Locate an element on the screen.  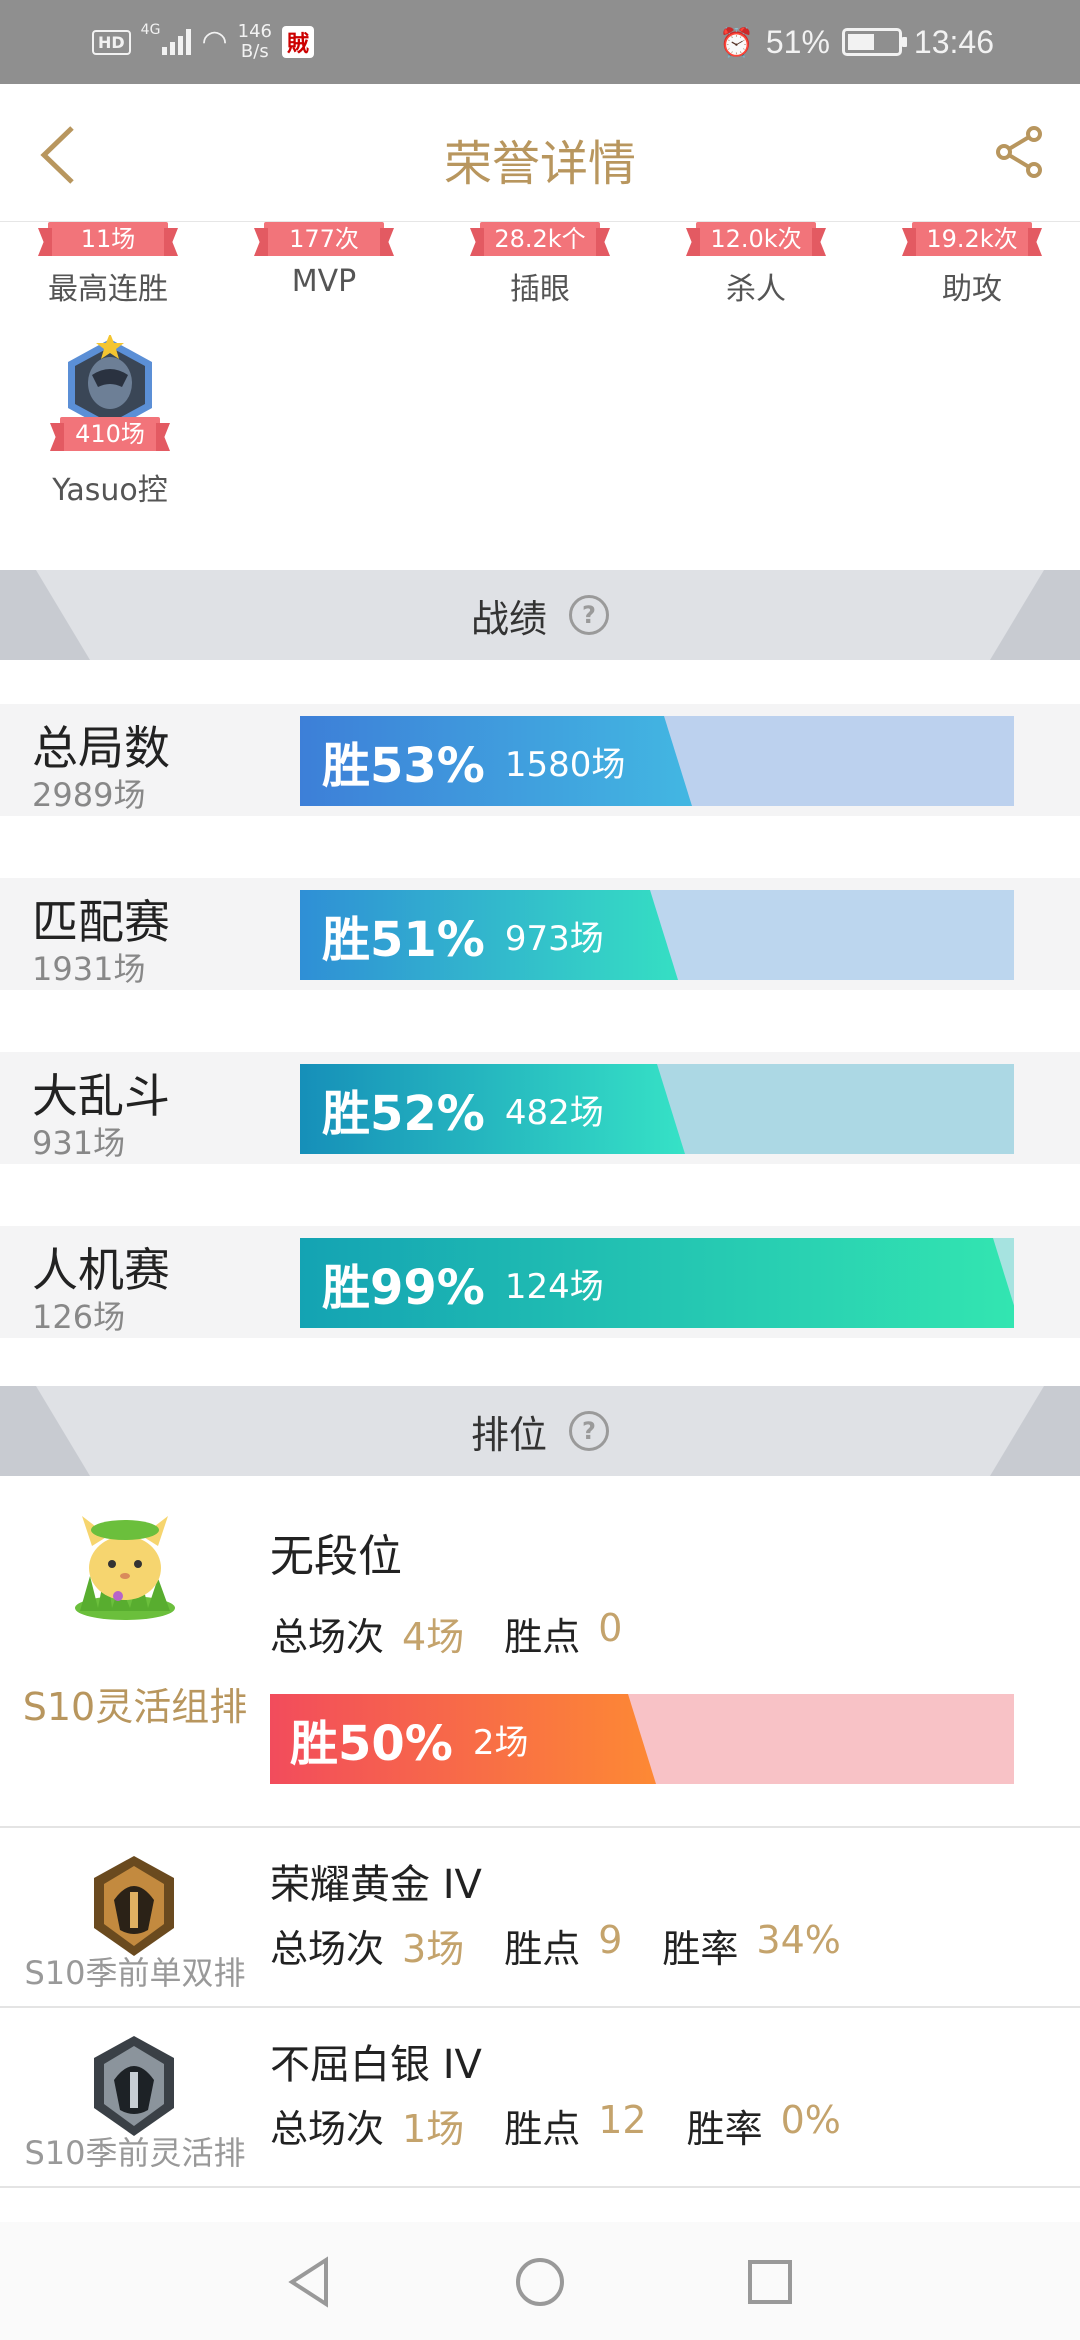
achievement-value: 28.2k个 is located at coordinates (540, 239).